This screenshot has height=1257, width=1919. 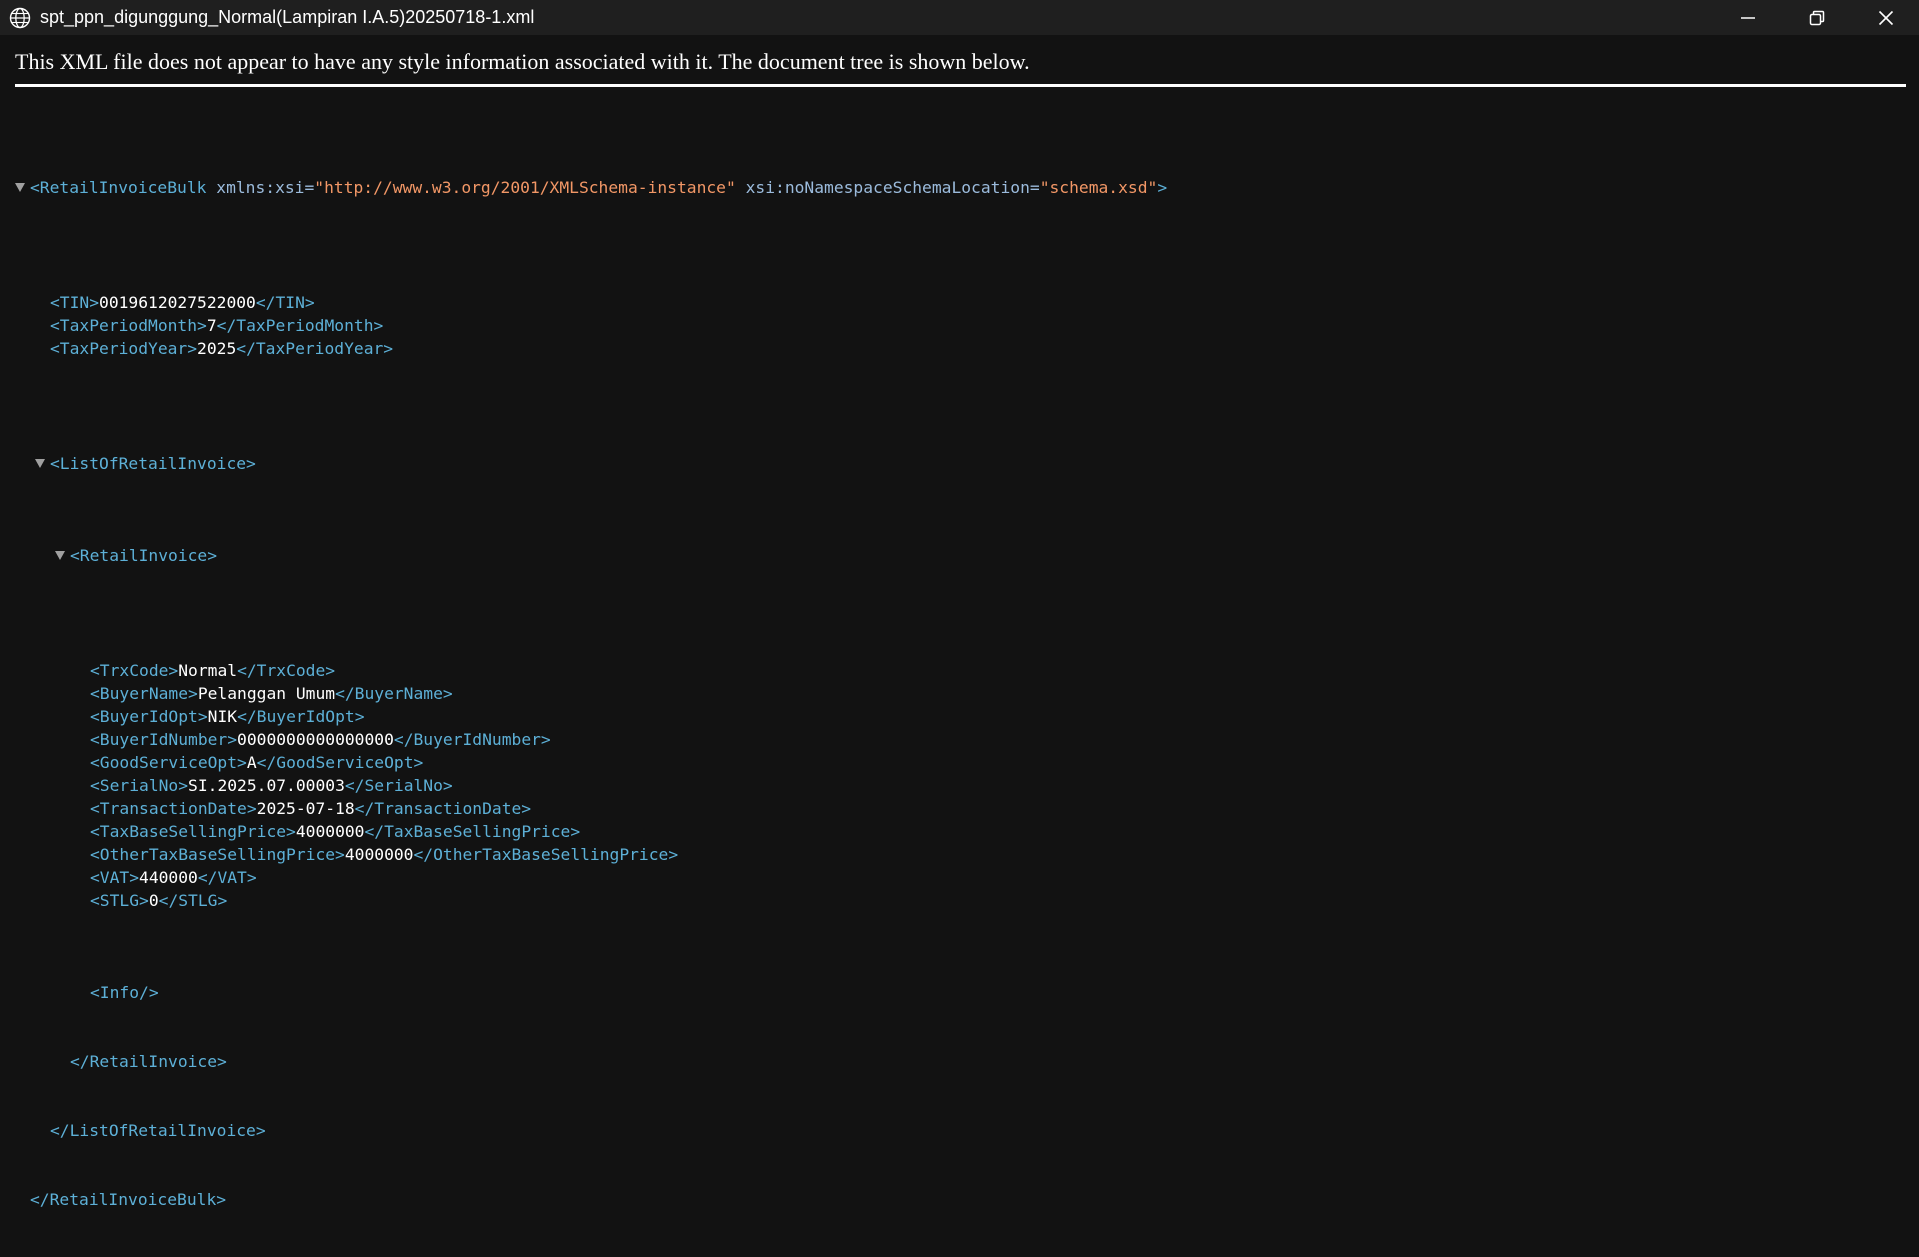 What do you see at coordinates (265, 187) in the screenshot?
I see `xml-attr-name: xmlns:xsi=` at bounding box center [265, 187].